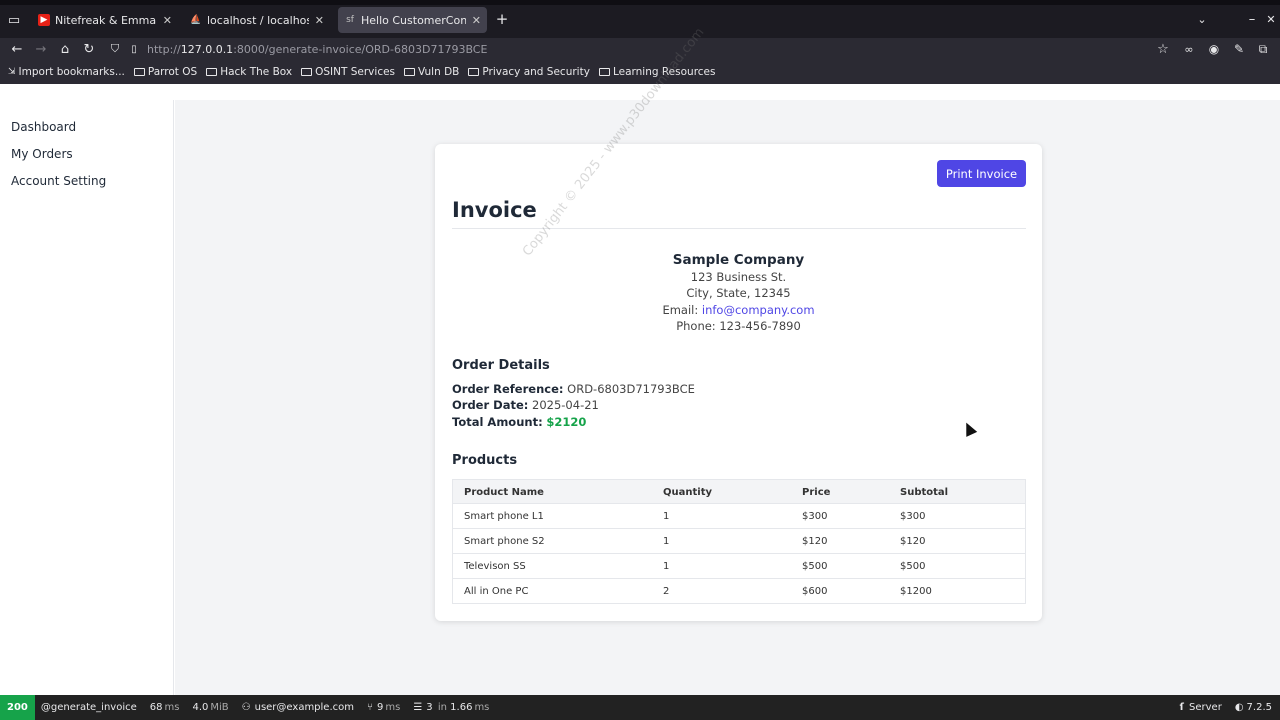  I want to click on list-tabs-icon: ⌄, so click(1202, 19).